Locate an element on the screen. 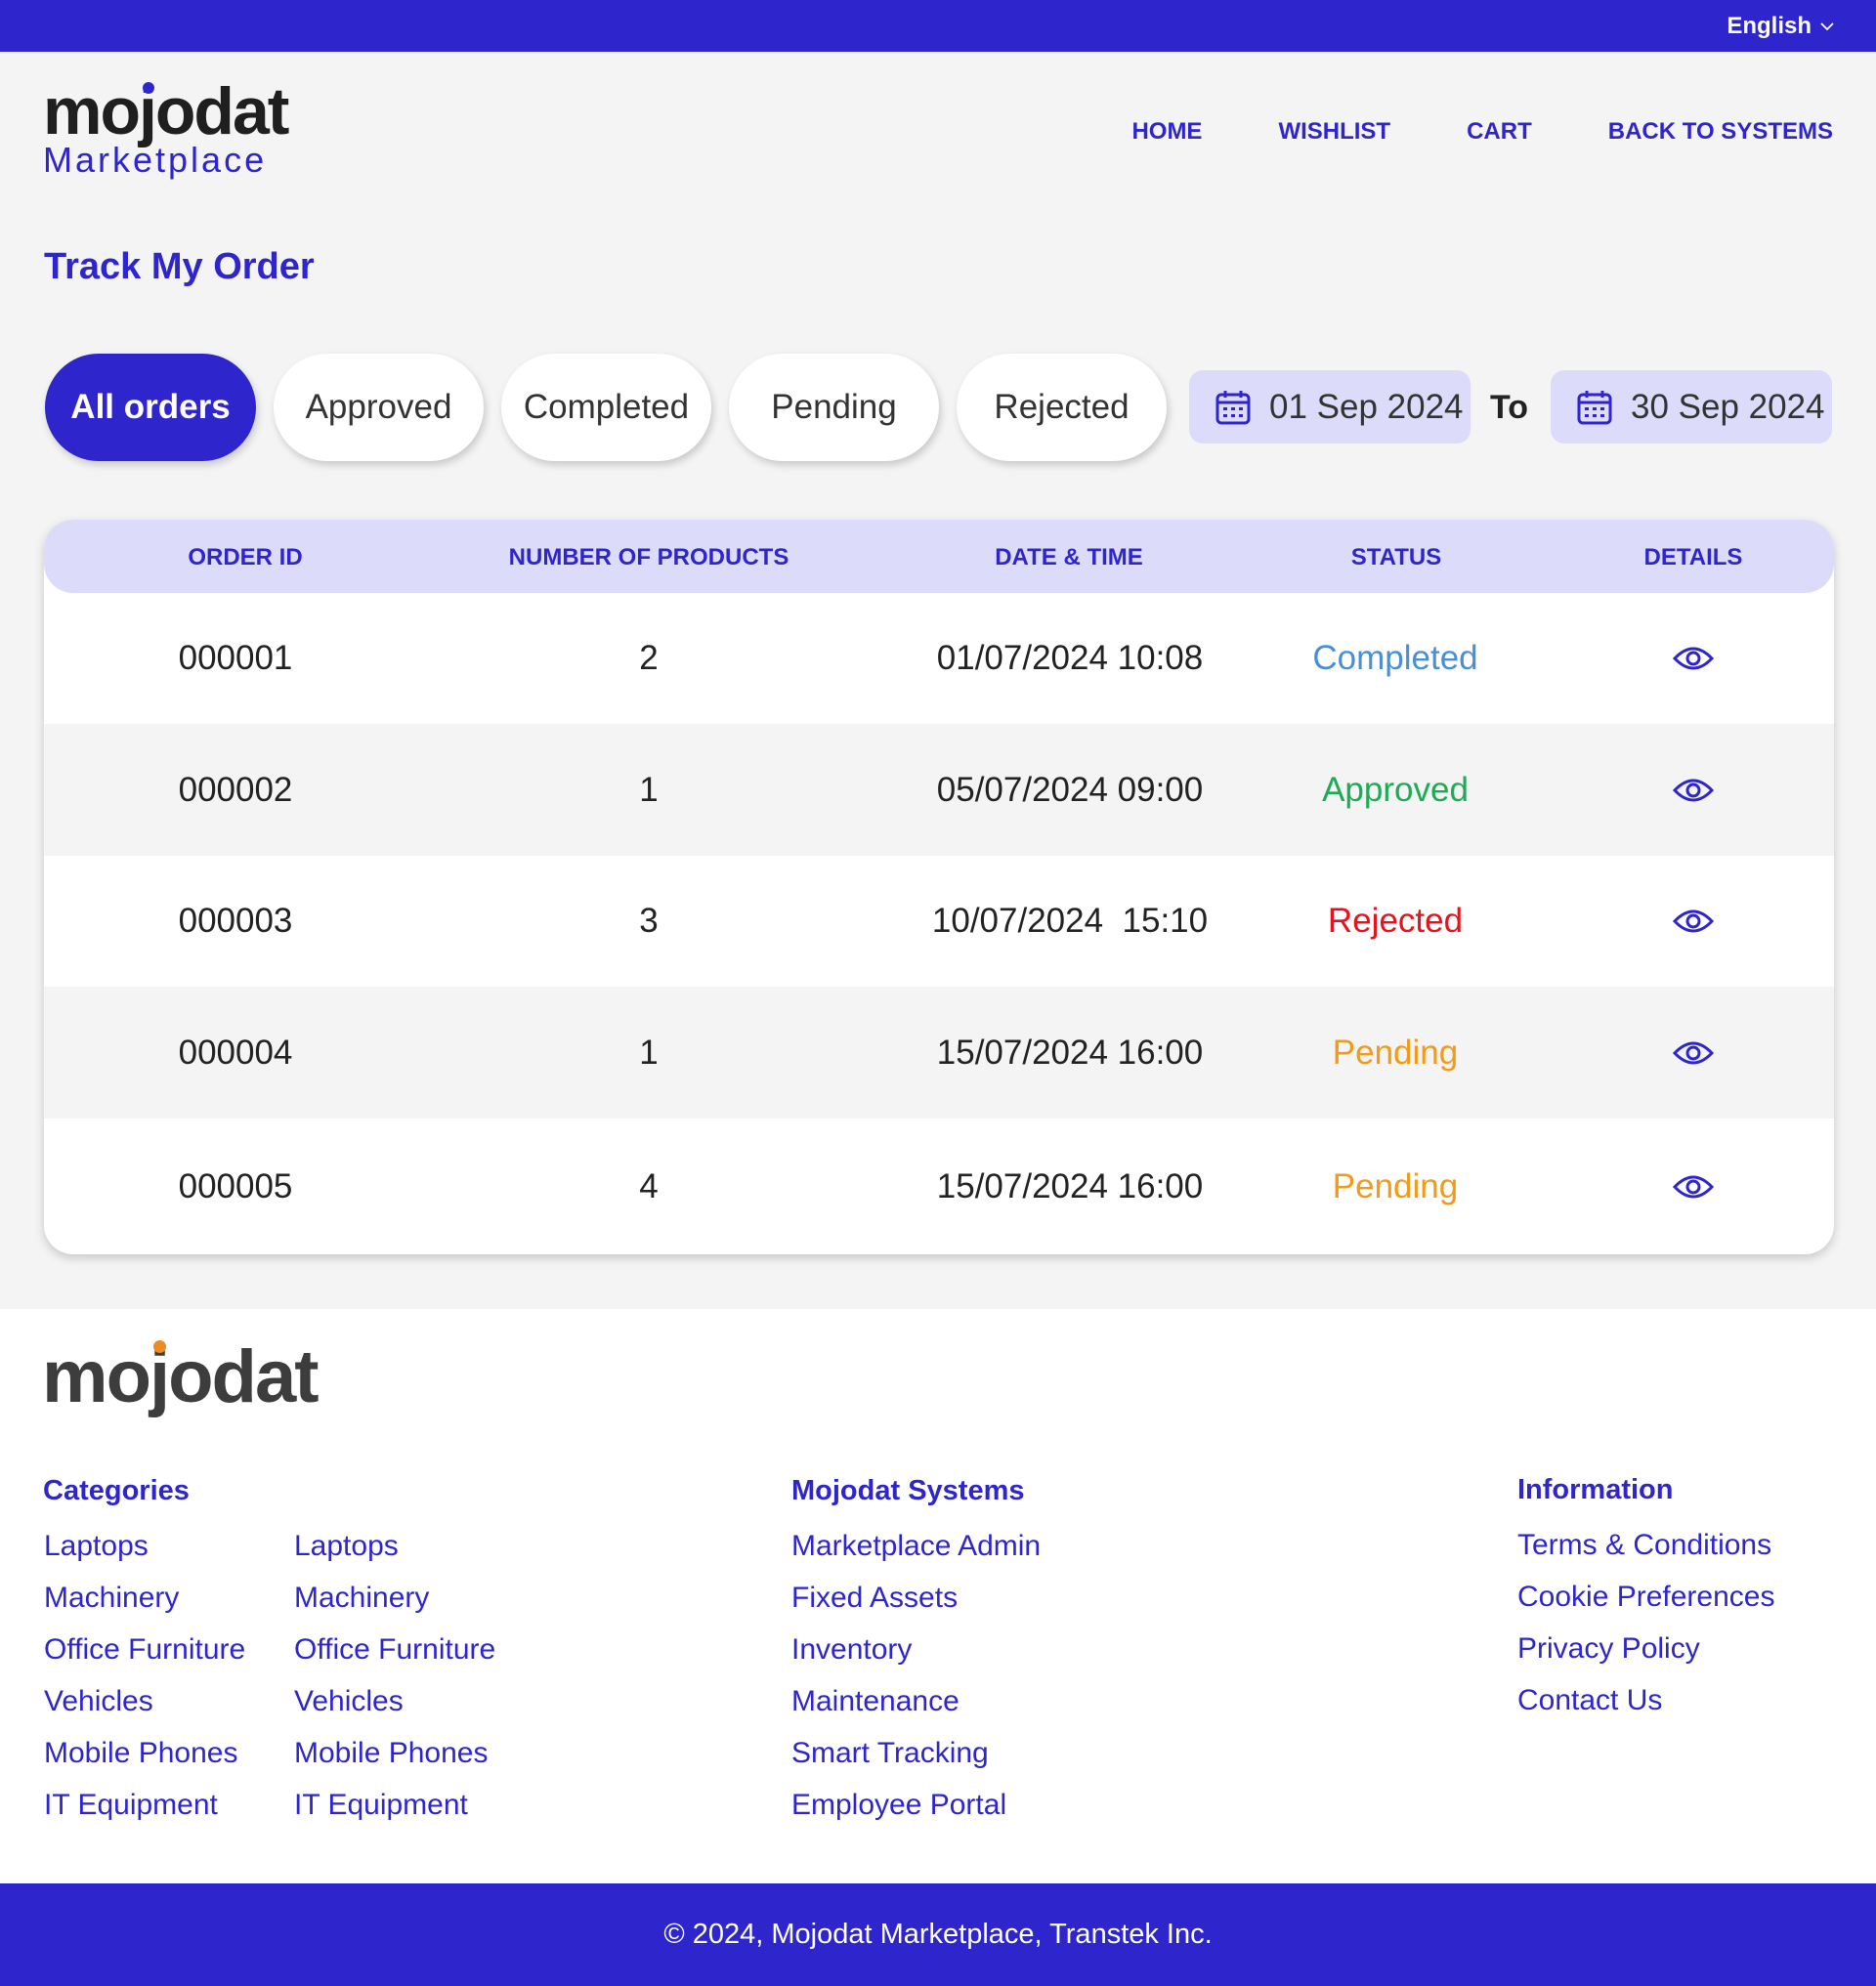 This screenshot has height=1986, width=1876. date-to-picker: 30 Sep 2024 is located at coordinates (1691, 407).